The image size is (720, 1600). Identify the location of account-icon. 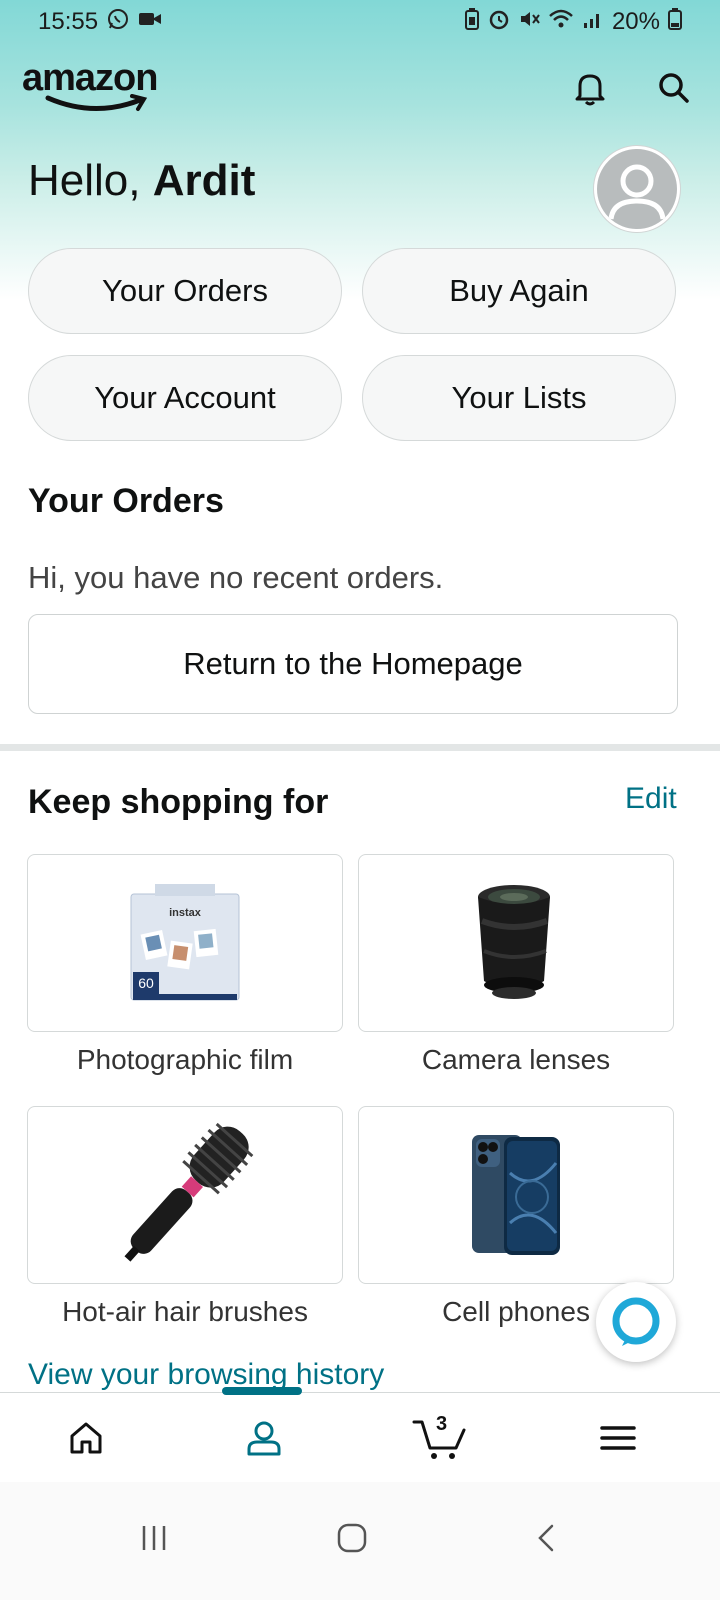
(264, 1438).